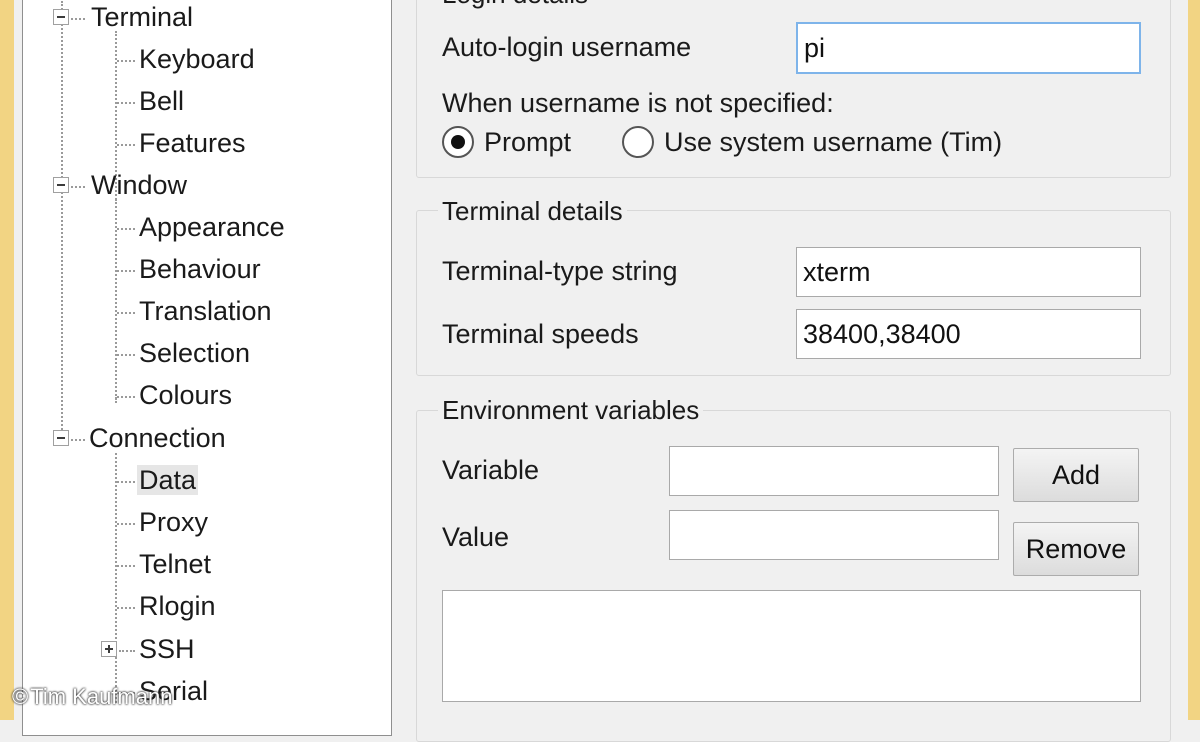 This screenshot has height=742, width=1200. I want to click on tree-item-appearance: Appearance, so click(212, 227).